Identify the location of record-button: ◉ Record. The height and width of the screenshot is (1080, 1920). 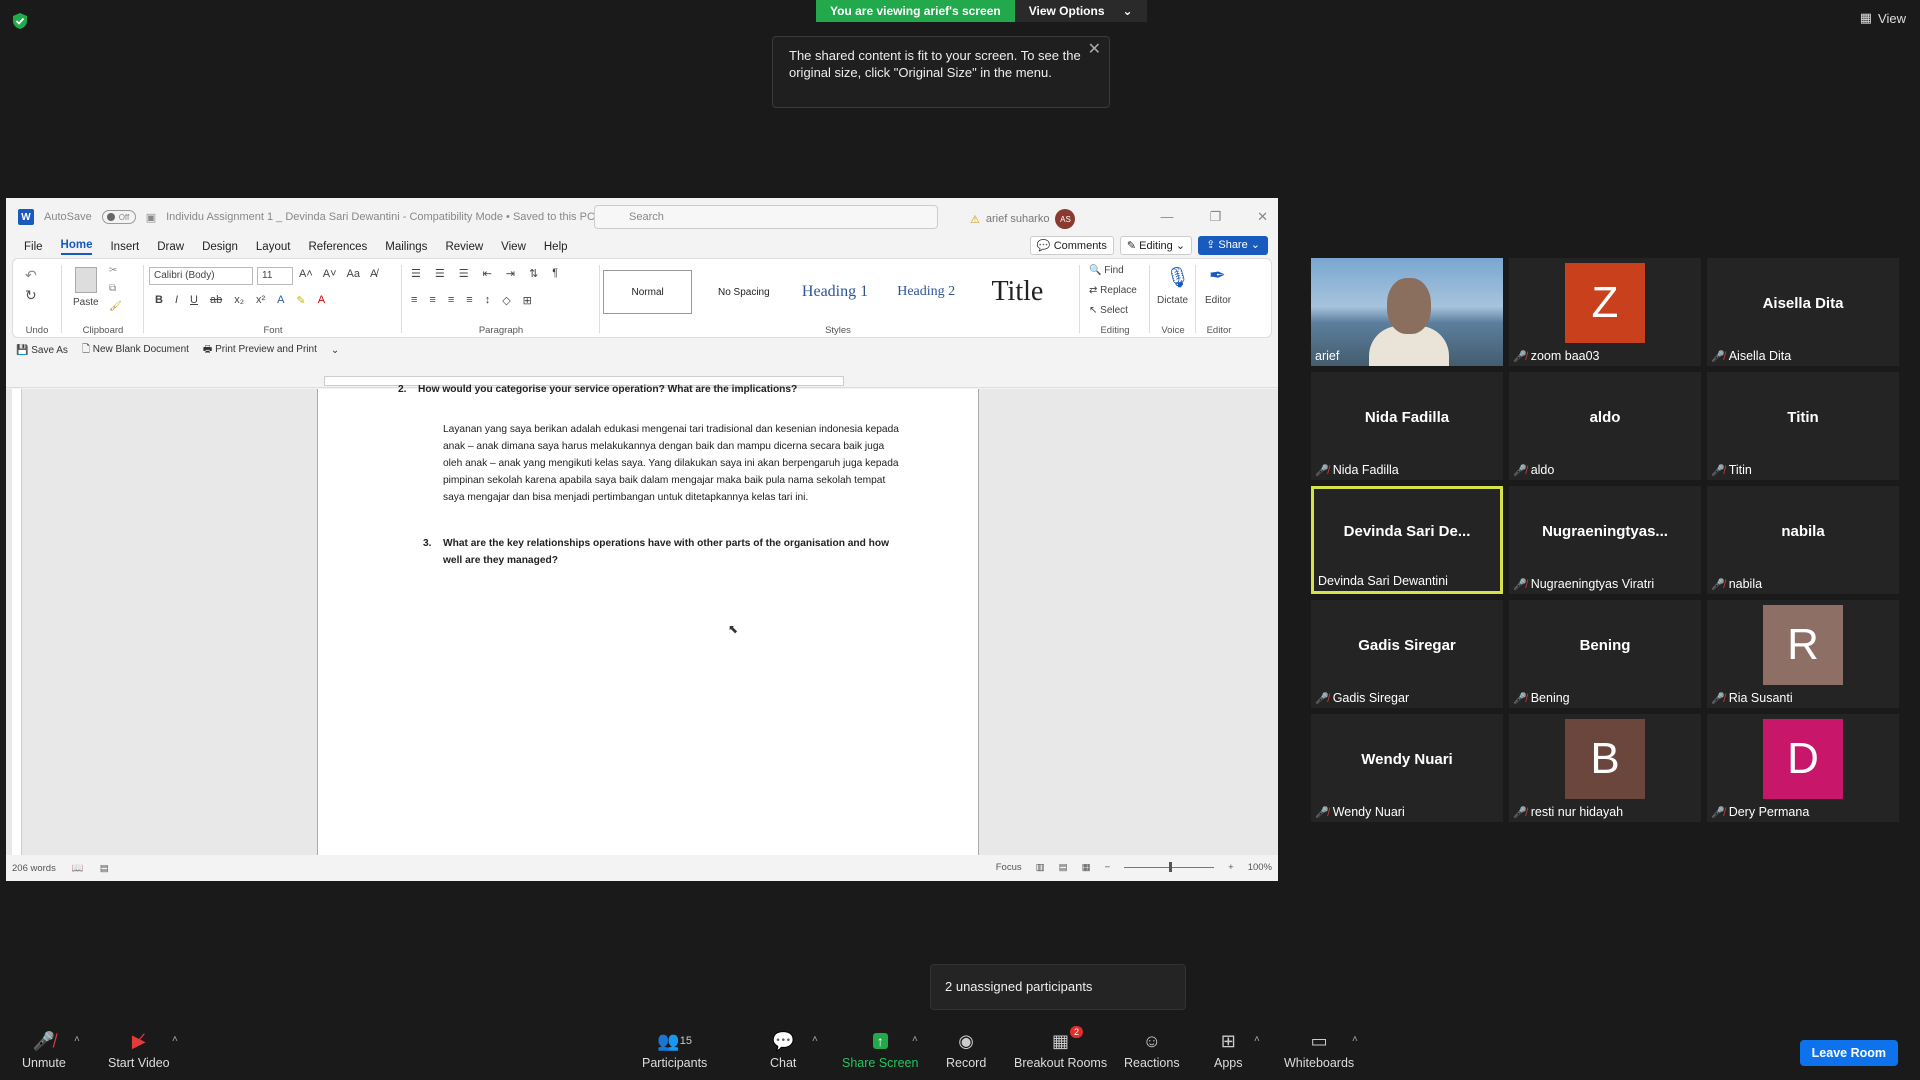
(966, 1050).